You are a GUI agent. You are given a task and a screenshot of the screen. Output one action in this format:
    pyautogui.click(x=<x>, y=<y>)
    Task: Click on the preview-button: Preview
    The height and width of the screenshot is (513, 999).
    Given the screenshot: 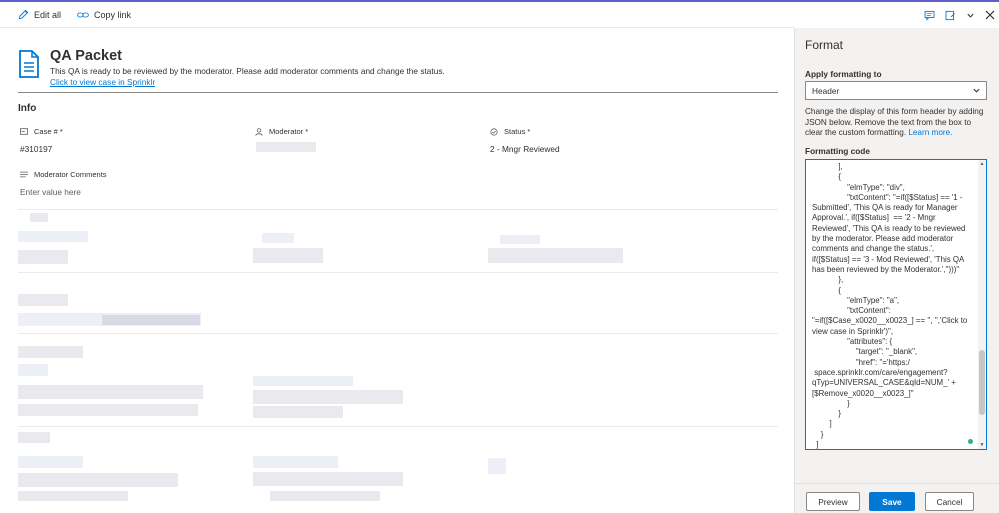 What is the action you would take?
    pyautogui.click(x=833, y=501)
    